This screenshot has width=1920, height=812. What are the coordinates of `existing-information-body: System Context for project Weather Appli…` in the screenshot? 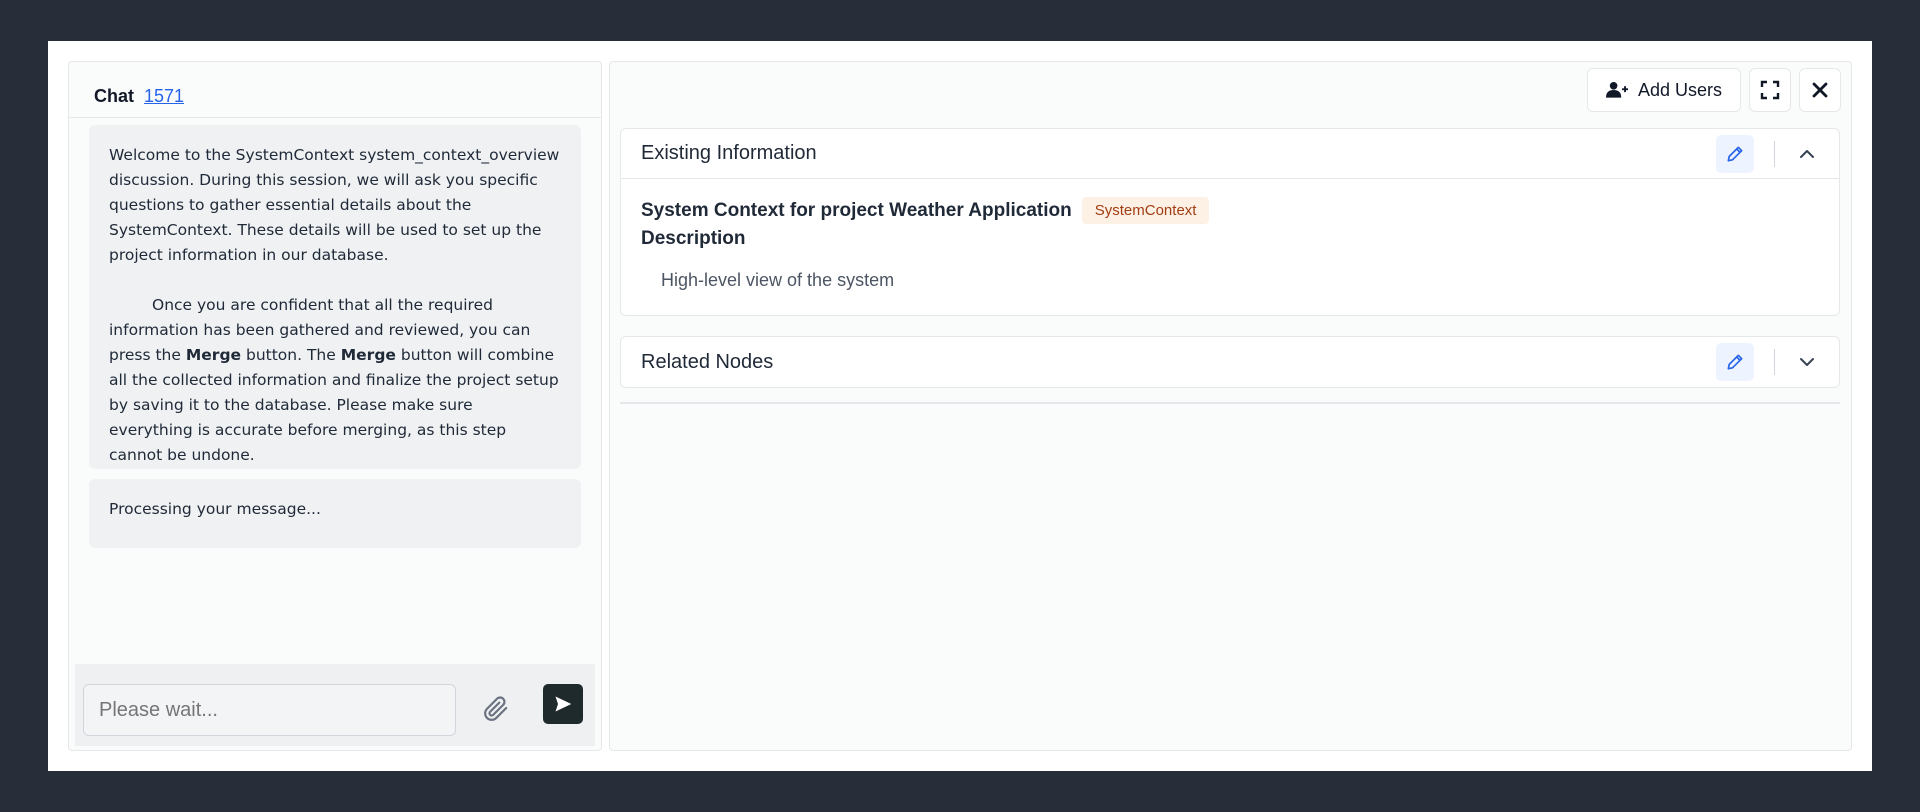 It's located at (1230, 244).